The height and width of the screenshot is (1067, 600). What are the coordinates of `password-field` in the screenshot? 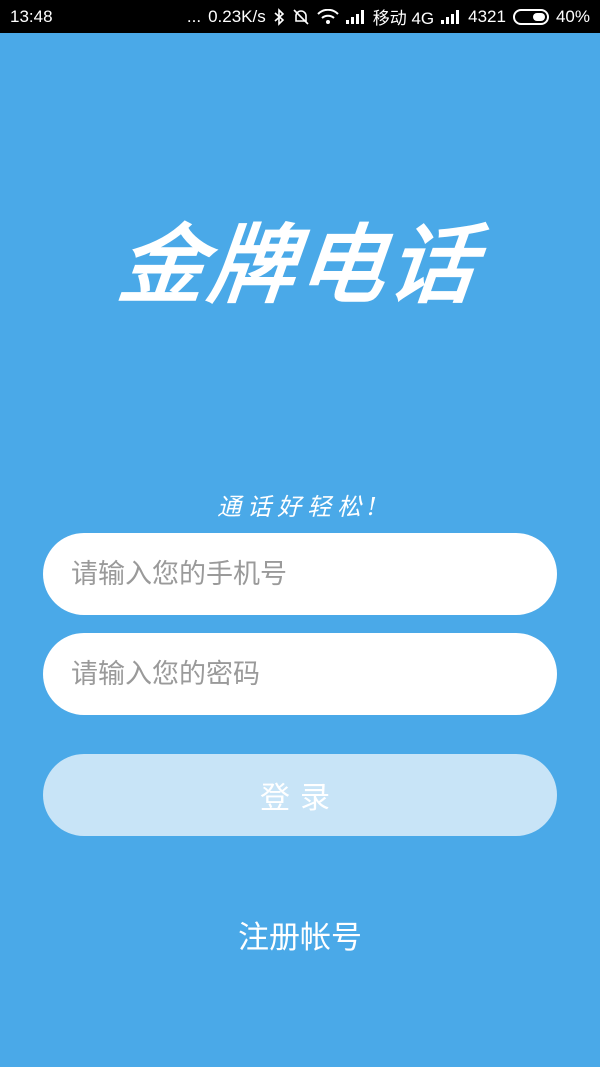 It's located at (300, 674).